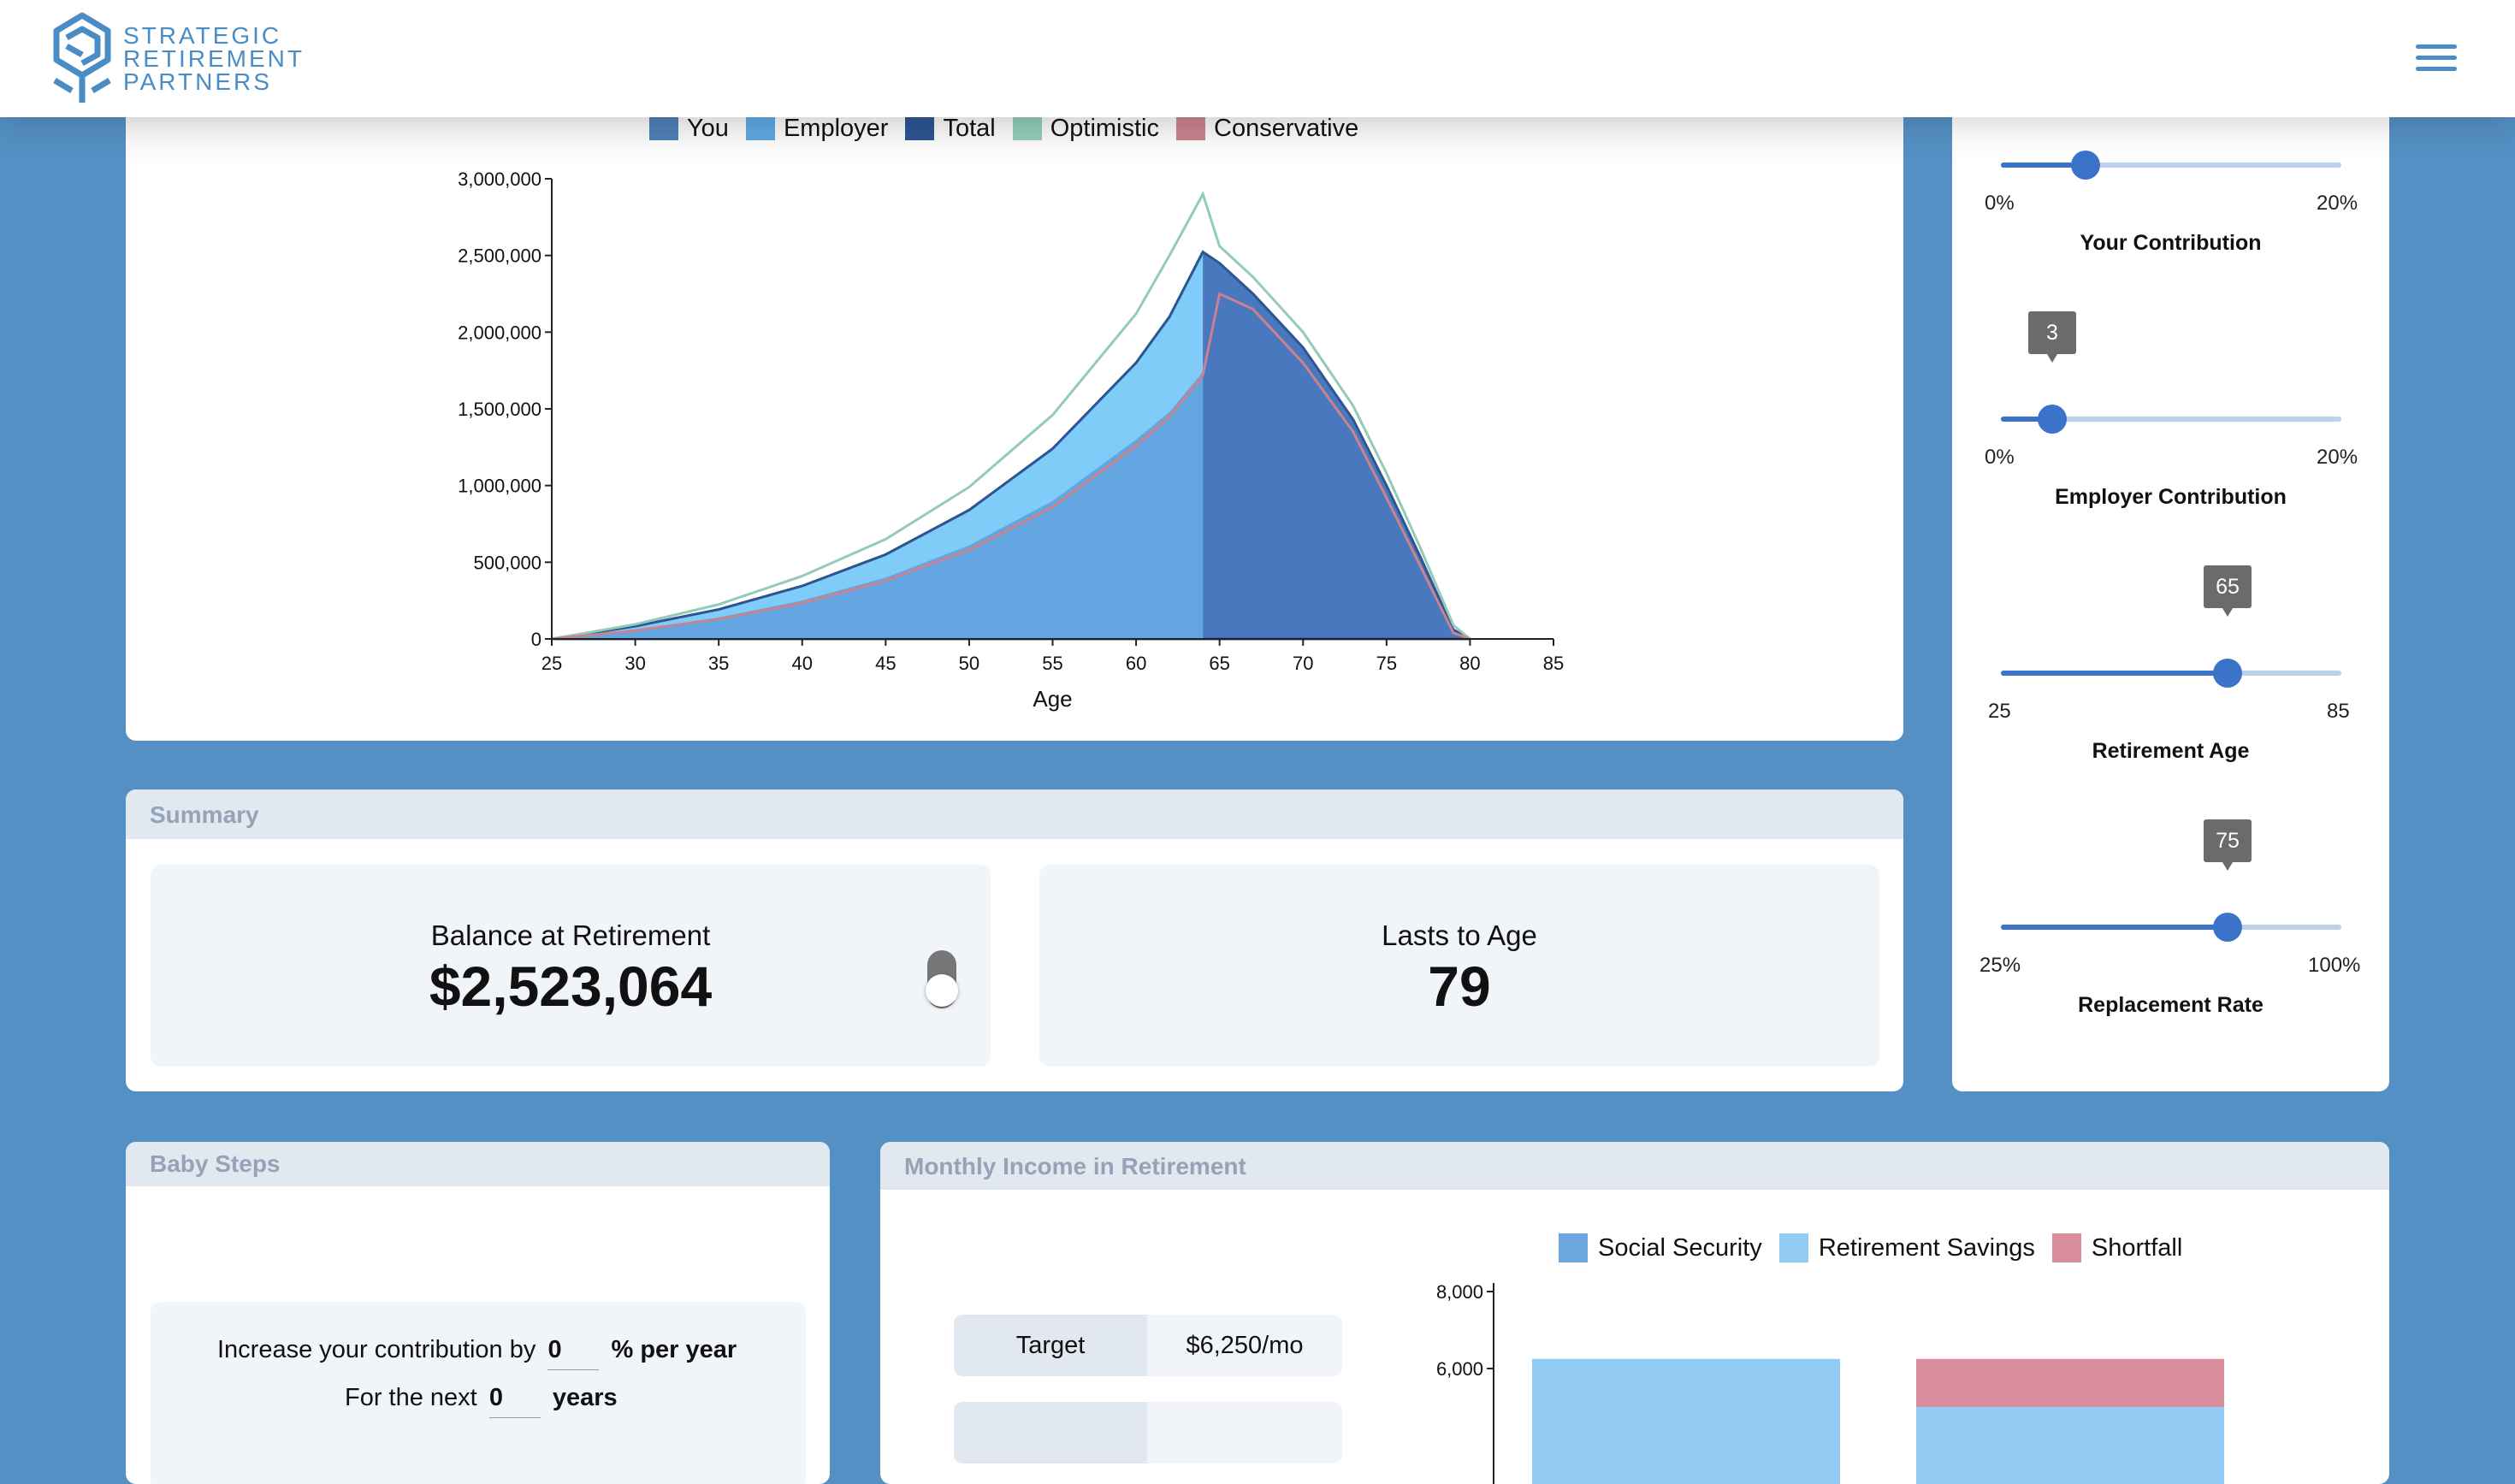  I want to click on slider-max-label: 85, so click(2338, 711).